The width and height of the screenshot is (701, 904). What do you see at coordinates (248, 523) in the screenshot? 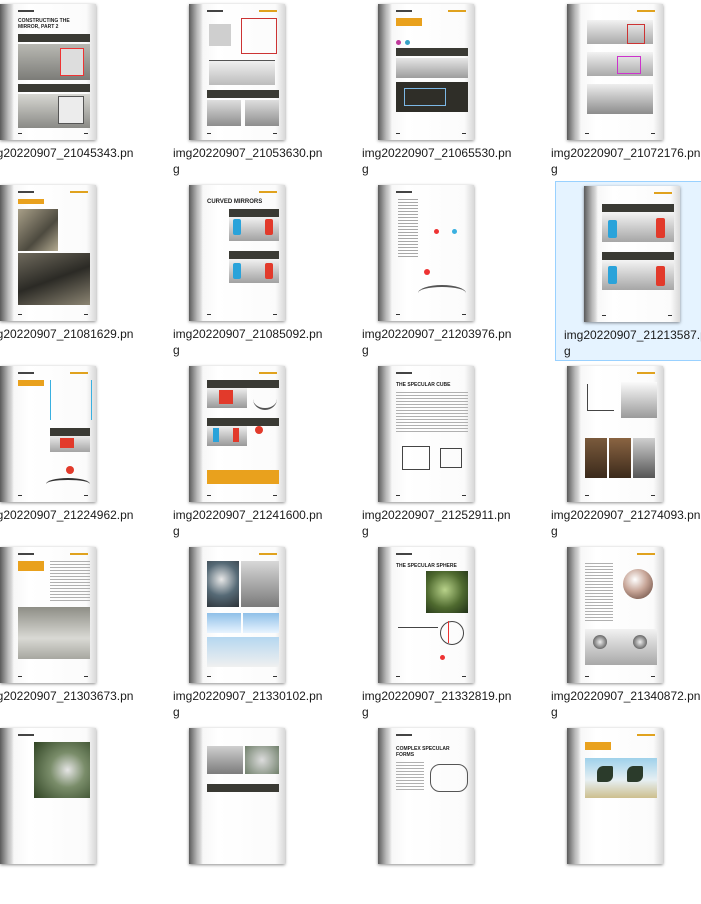
I see `file-name: img20220907_21241600.pn g` at bounding box center [248, 523].